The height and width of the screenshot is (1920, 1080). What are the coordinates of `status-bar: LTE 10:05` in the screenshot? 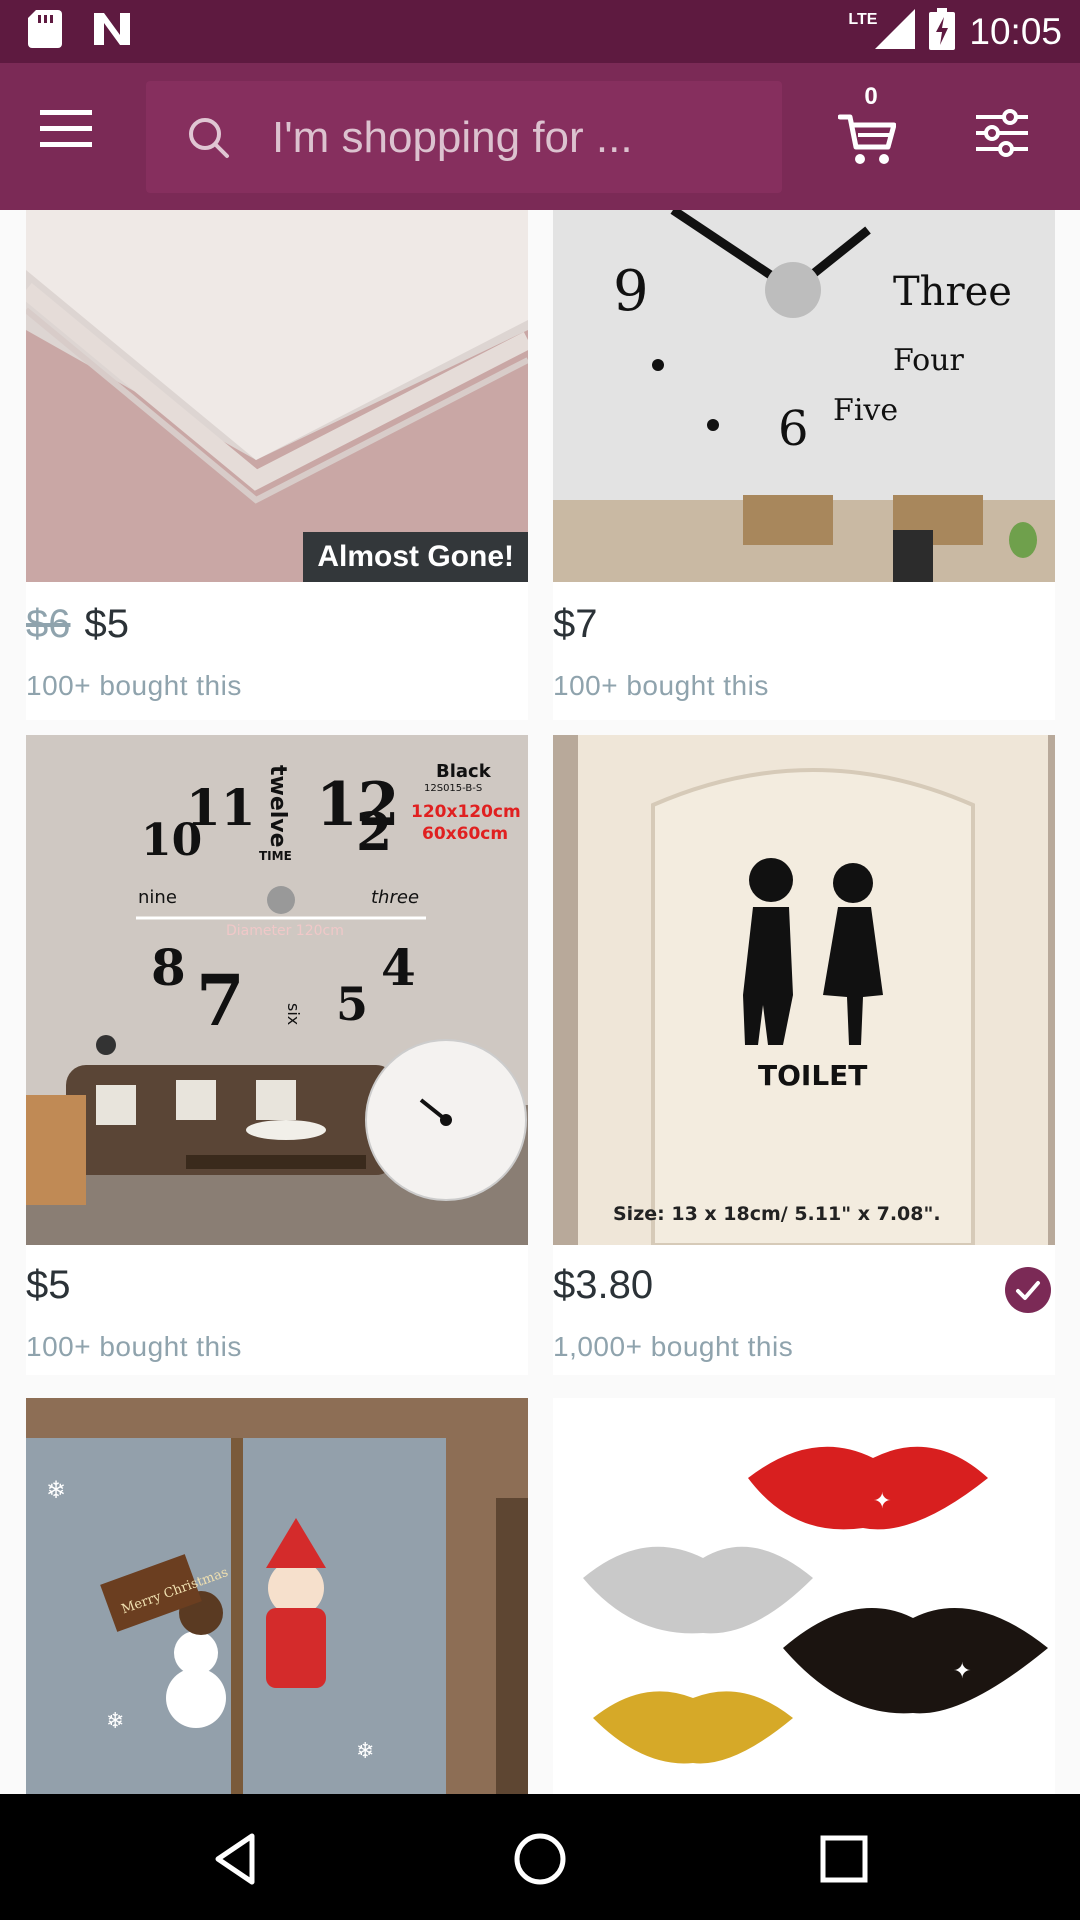 It's located at (540, 31).